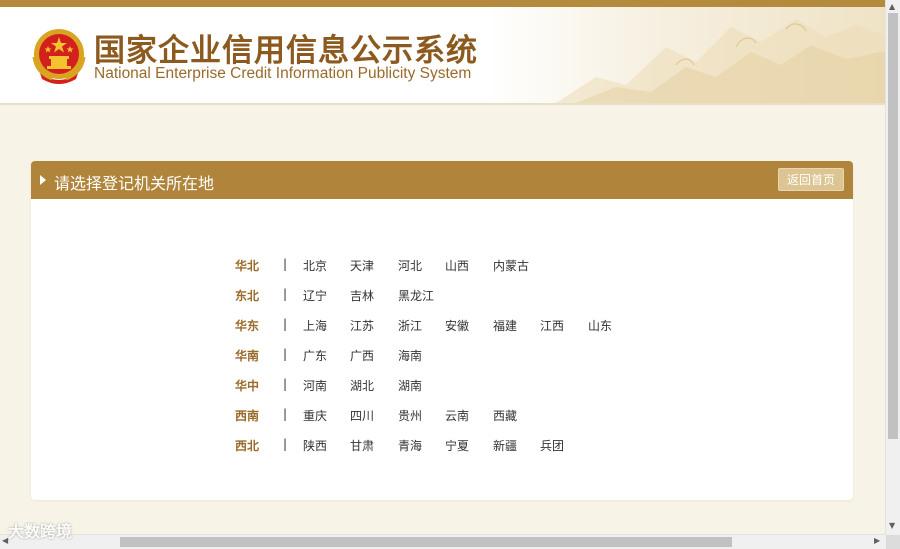 This screenshot has width=900, height=549. I want to click on horizontal-scrollbar: ◀ ▶, so click(443, 541).